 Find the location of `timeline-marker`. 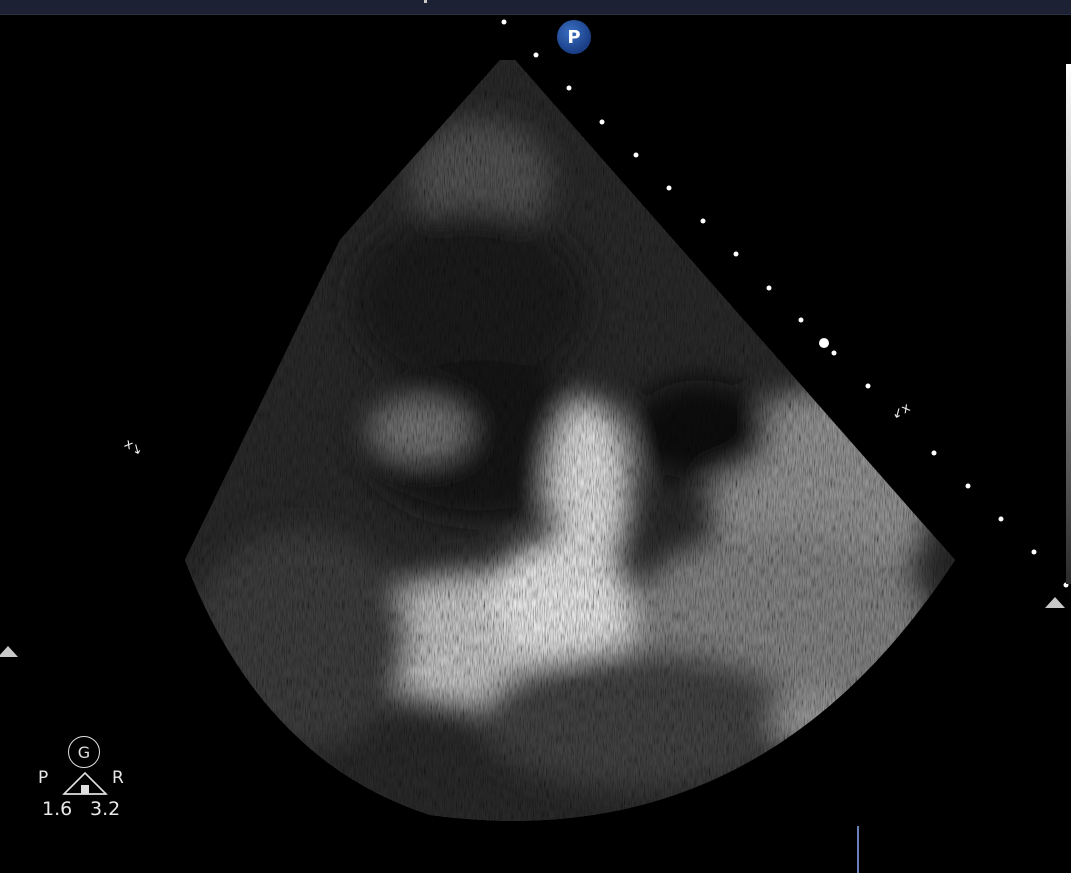

timeline-marker is located at coordinates (858, 849).